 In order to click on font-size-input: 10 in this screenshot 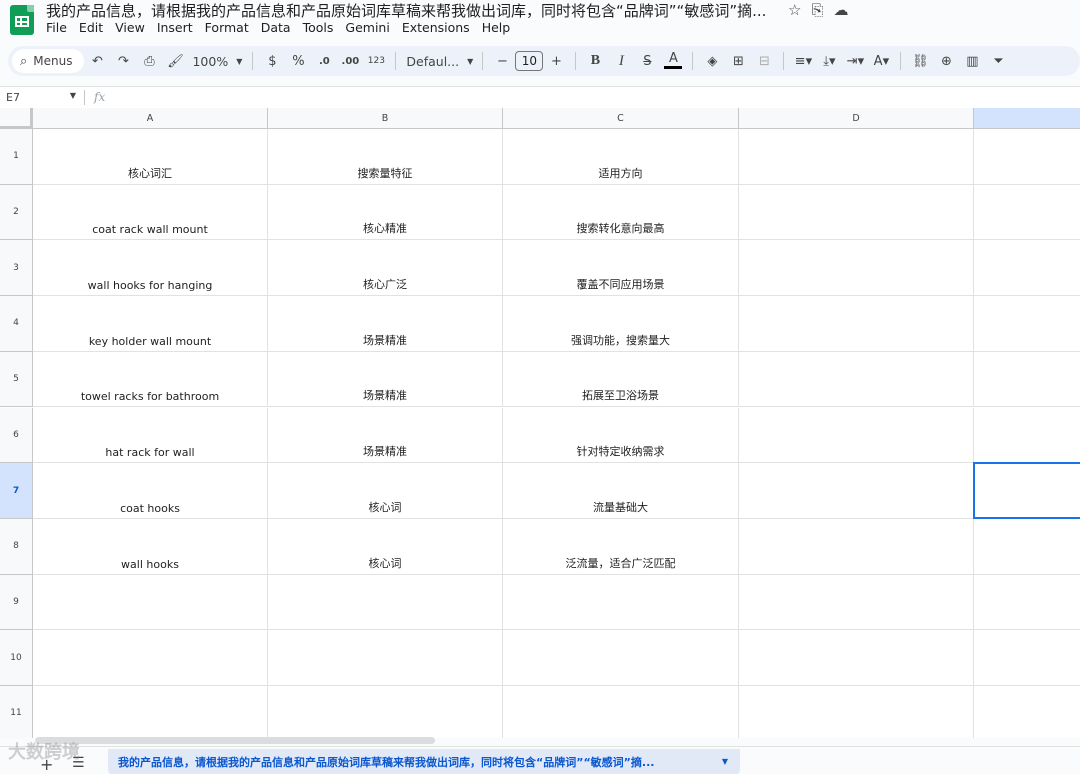, I will do `click(529, 61)`.